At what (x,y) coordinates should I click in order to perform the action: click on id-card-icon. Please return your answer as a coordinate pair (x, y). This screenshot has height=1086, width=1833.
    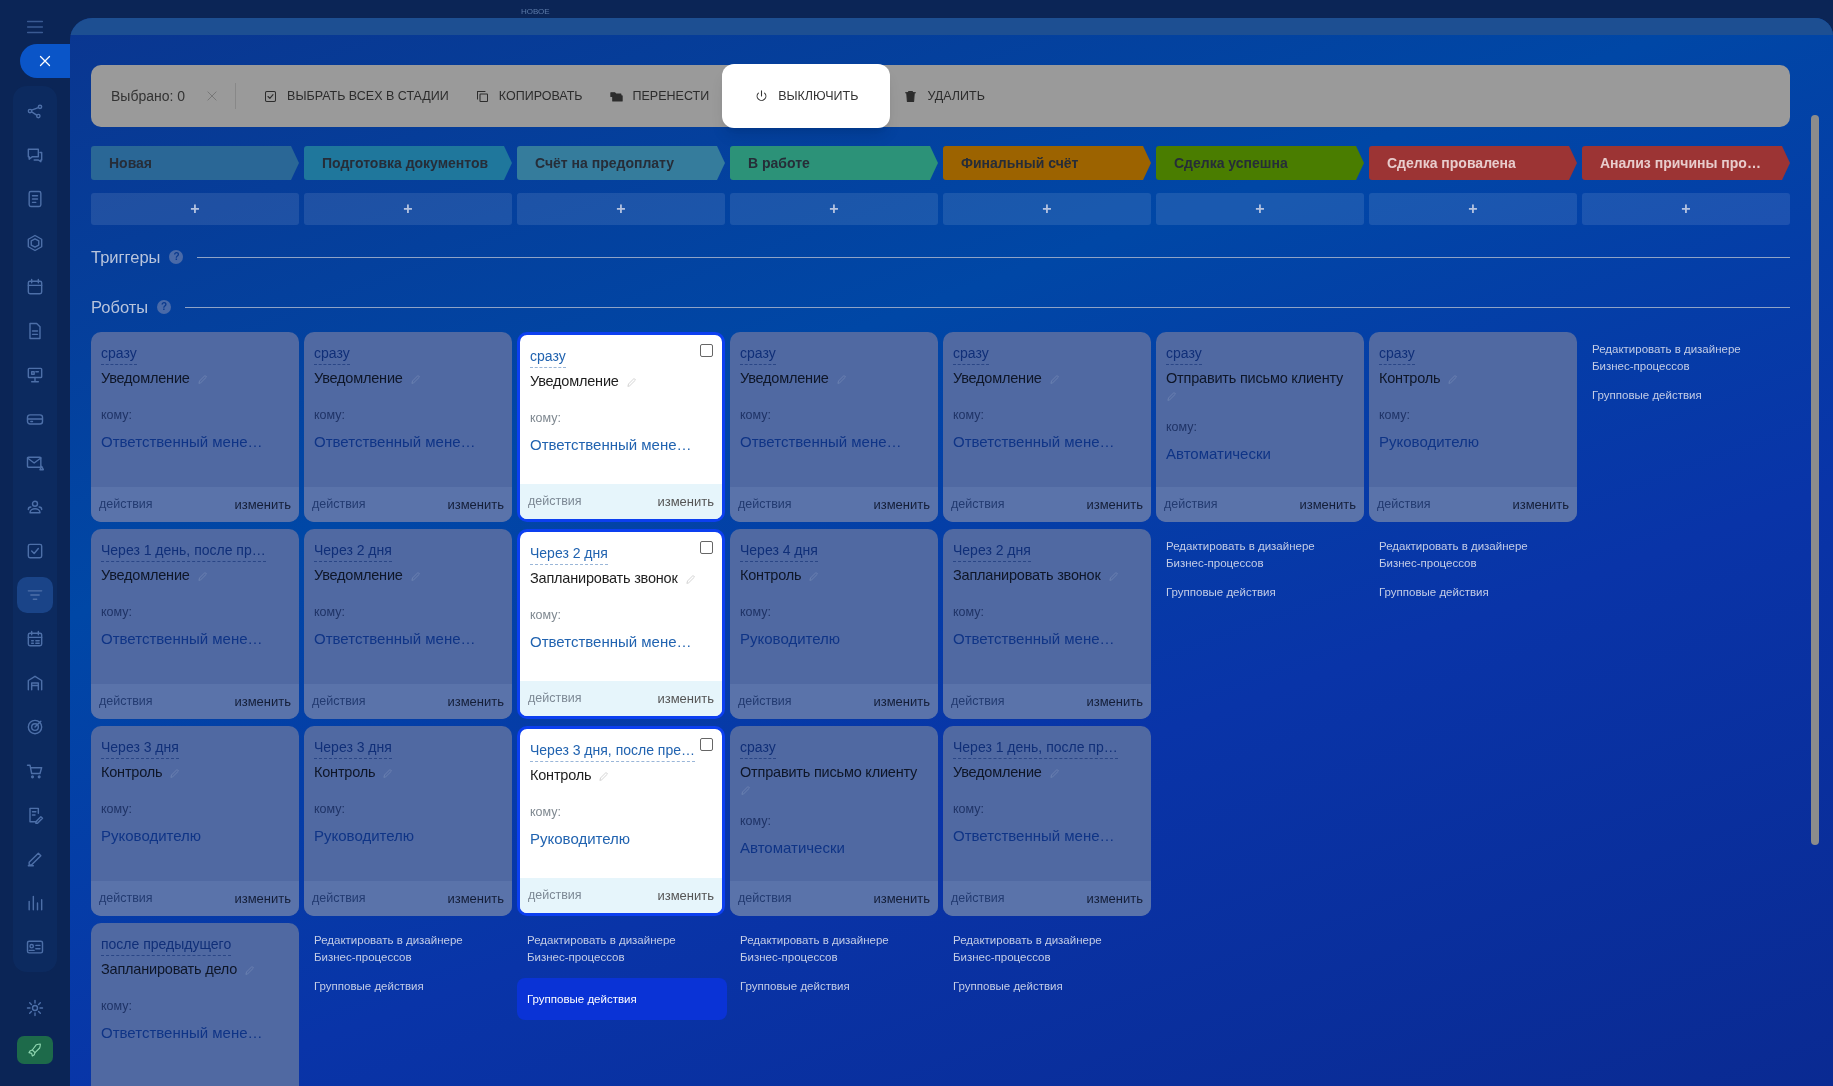
    Looking at the image, I should click on (35, 947).